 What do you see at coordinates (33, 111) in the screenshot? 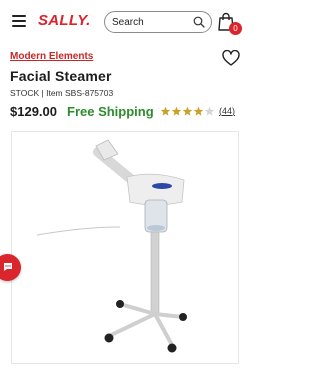
I see `product-price: $129.00` at bounding box center [33, 111].